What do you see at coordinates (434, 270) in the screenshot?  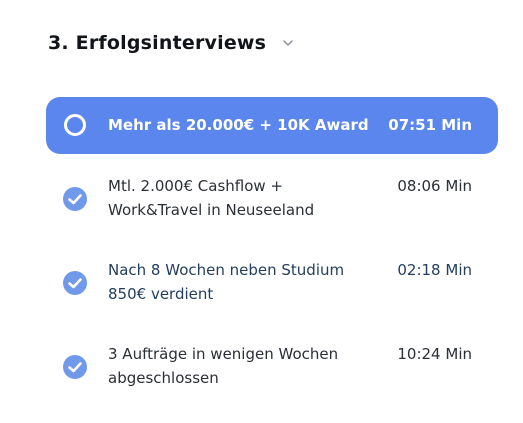 I see `lesson-duration: 02:18 Min` at bounding box center [434, 270].